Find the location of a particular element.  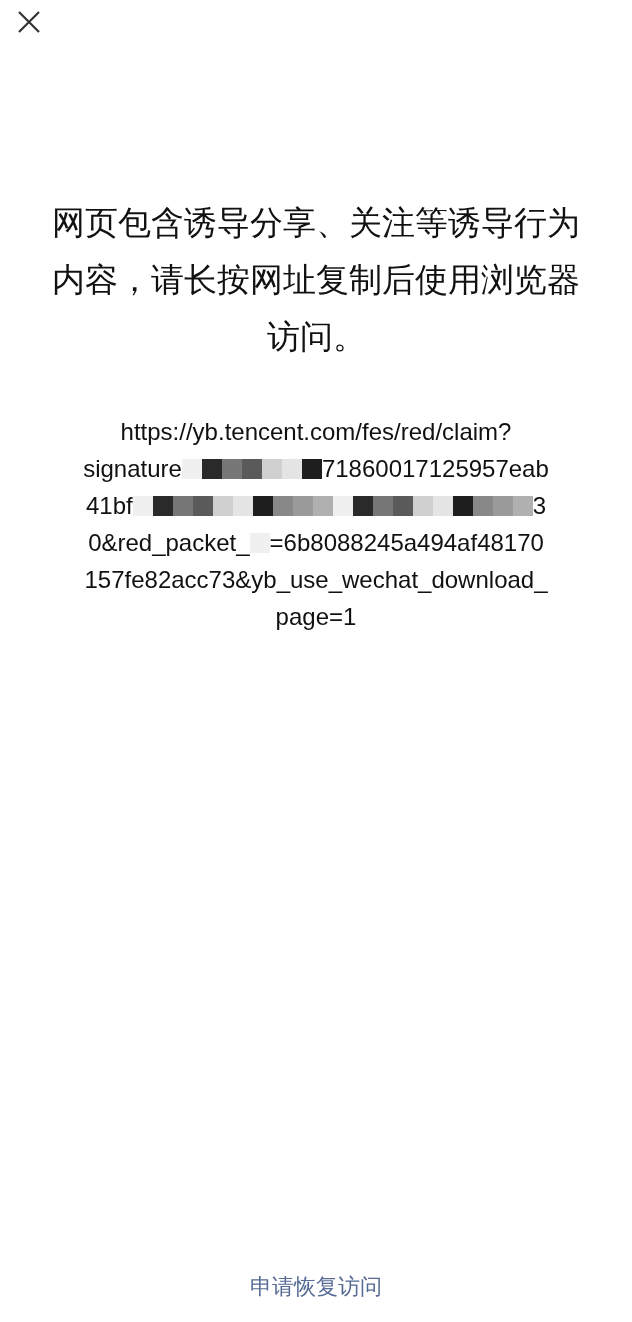

url-text: 157fe82acc73&yb_use_wechat_download_ is located at coordinates (316, 579).